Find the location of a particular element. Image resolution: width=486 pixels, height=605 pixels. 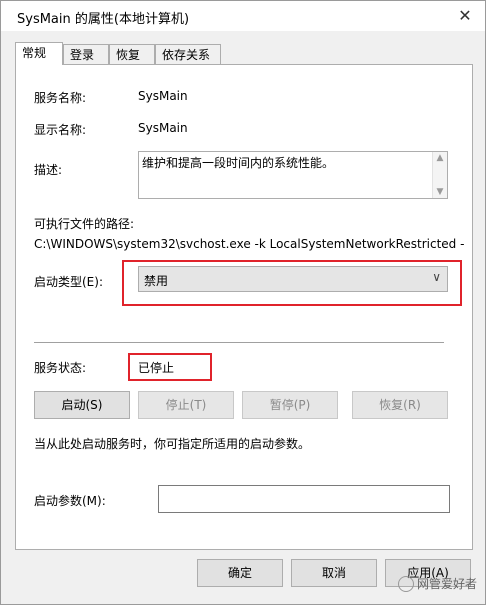

display-name-label: 显示名称: is located at coordinates (60, 130).